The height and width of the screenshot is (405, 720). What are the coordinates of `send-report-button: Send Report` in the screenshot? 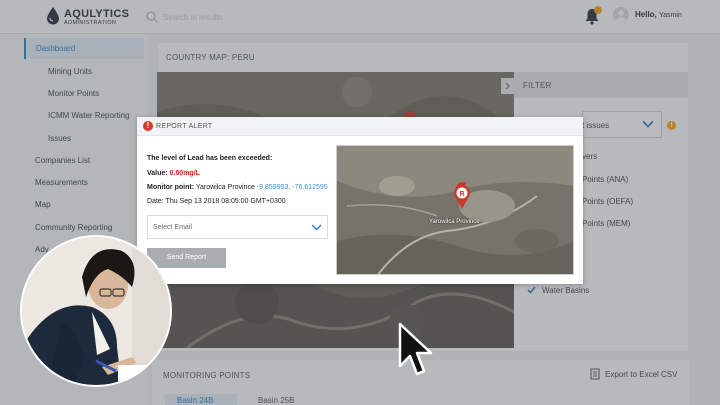 It's located at (186, 258).